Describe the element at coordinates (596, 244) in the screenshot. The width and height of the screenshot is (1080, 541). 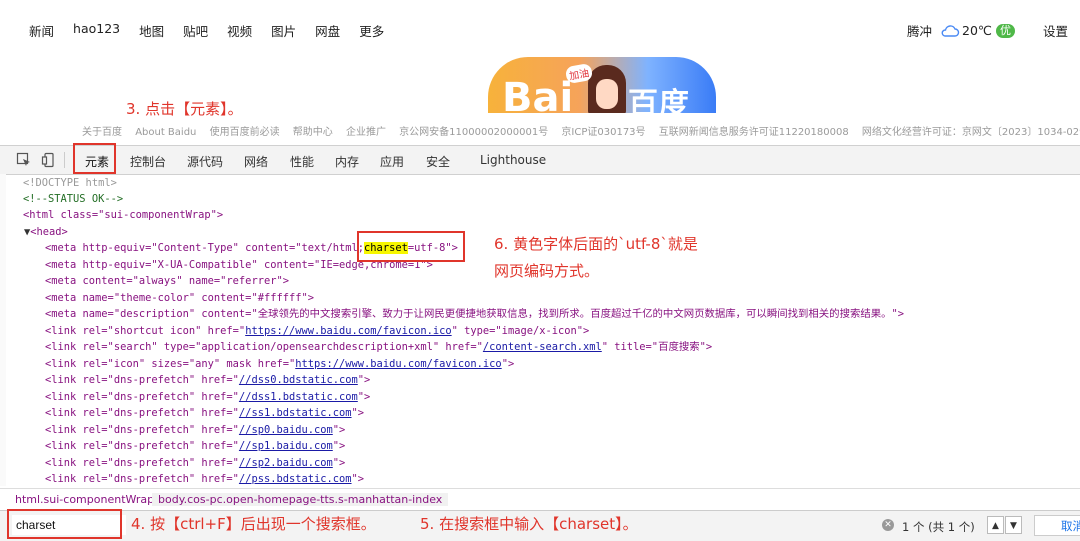
I see `annotation-step6-line1: 6. 黄色字体后面的`utf-8`就是` at that location.